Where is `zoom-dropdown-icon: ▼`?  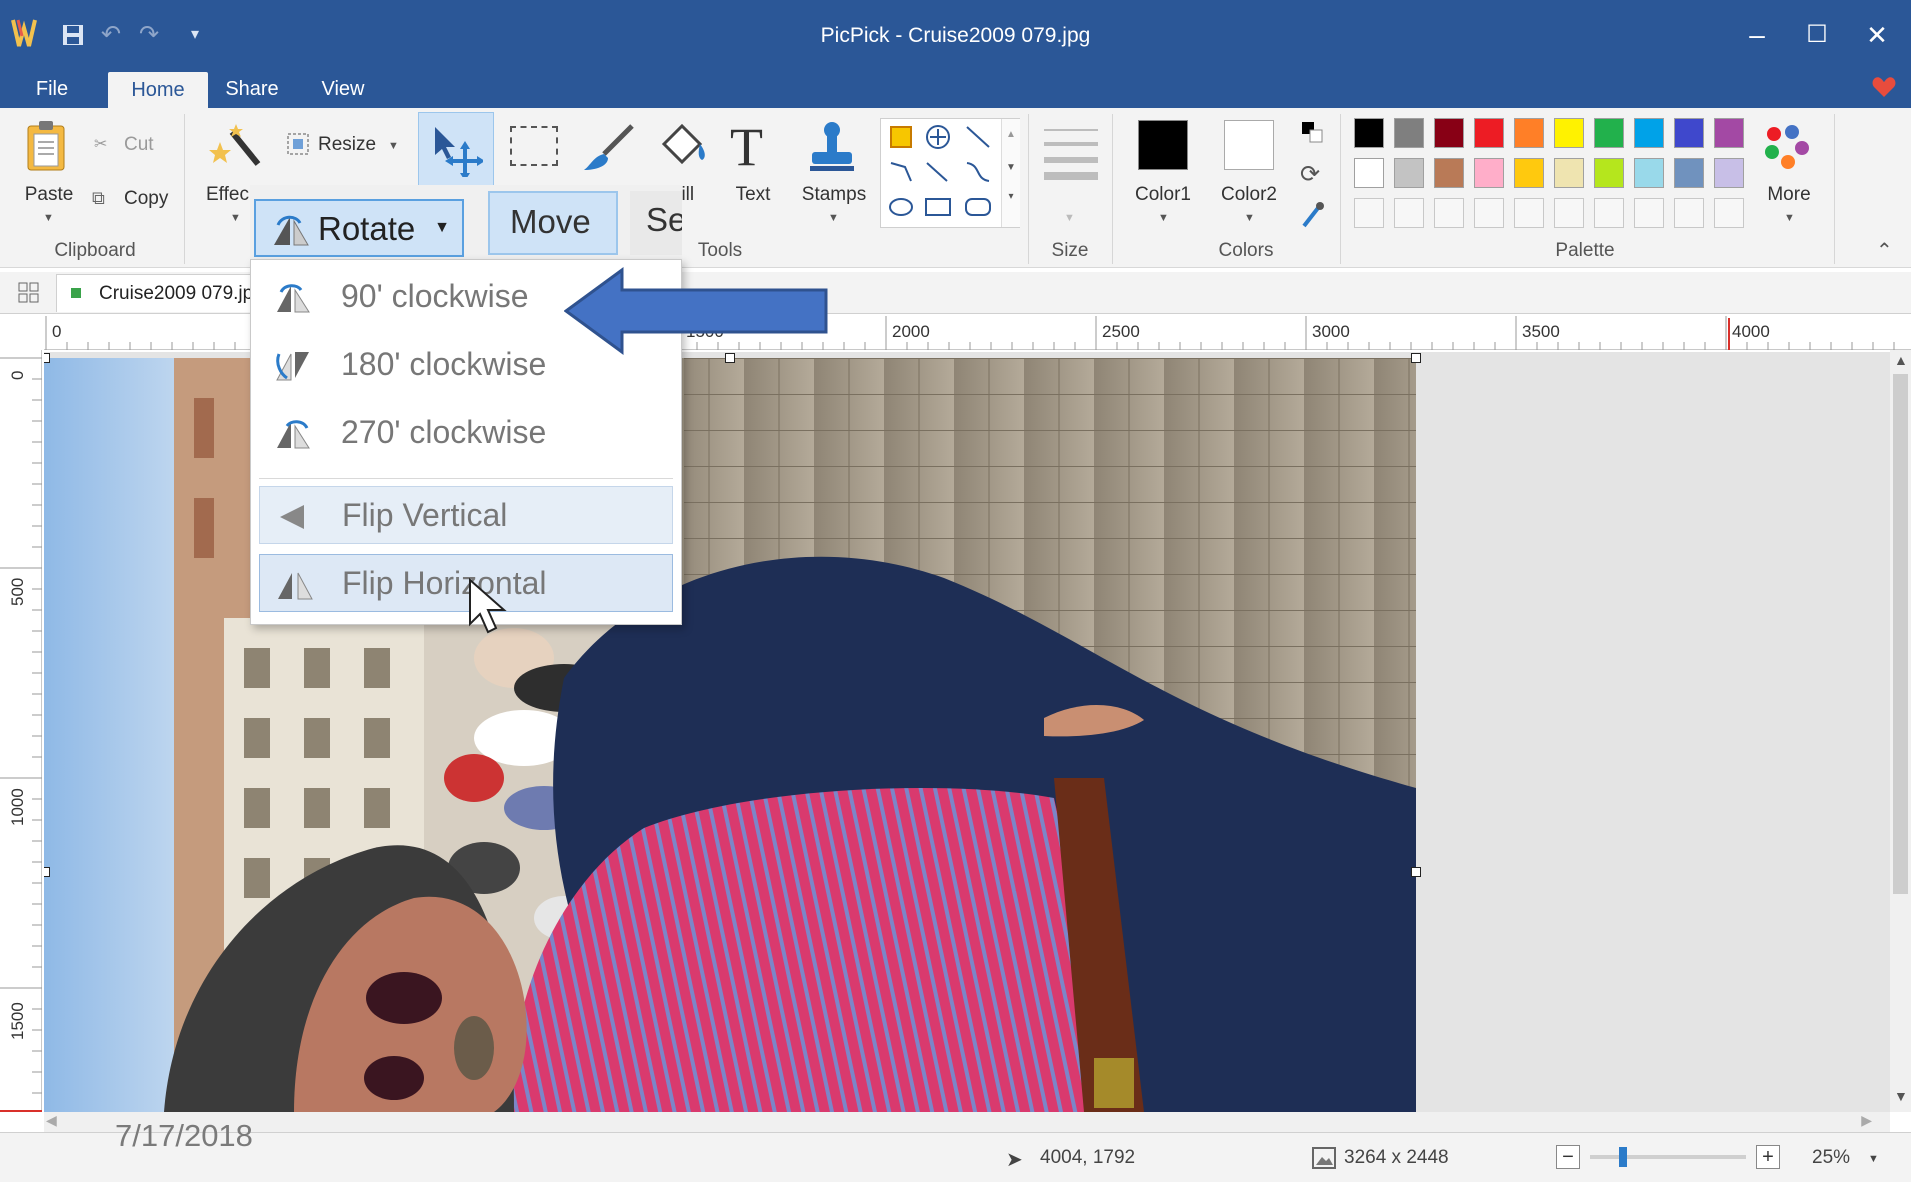 zoom-dropdown-icon: ▼ is located at coordinates (1873, 1159).